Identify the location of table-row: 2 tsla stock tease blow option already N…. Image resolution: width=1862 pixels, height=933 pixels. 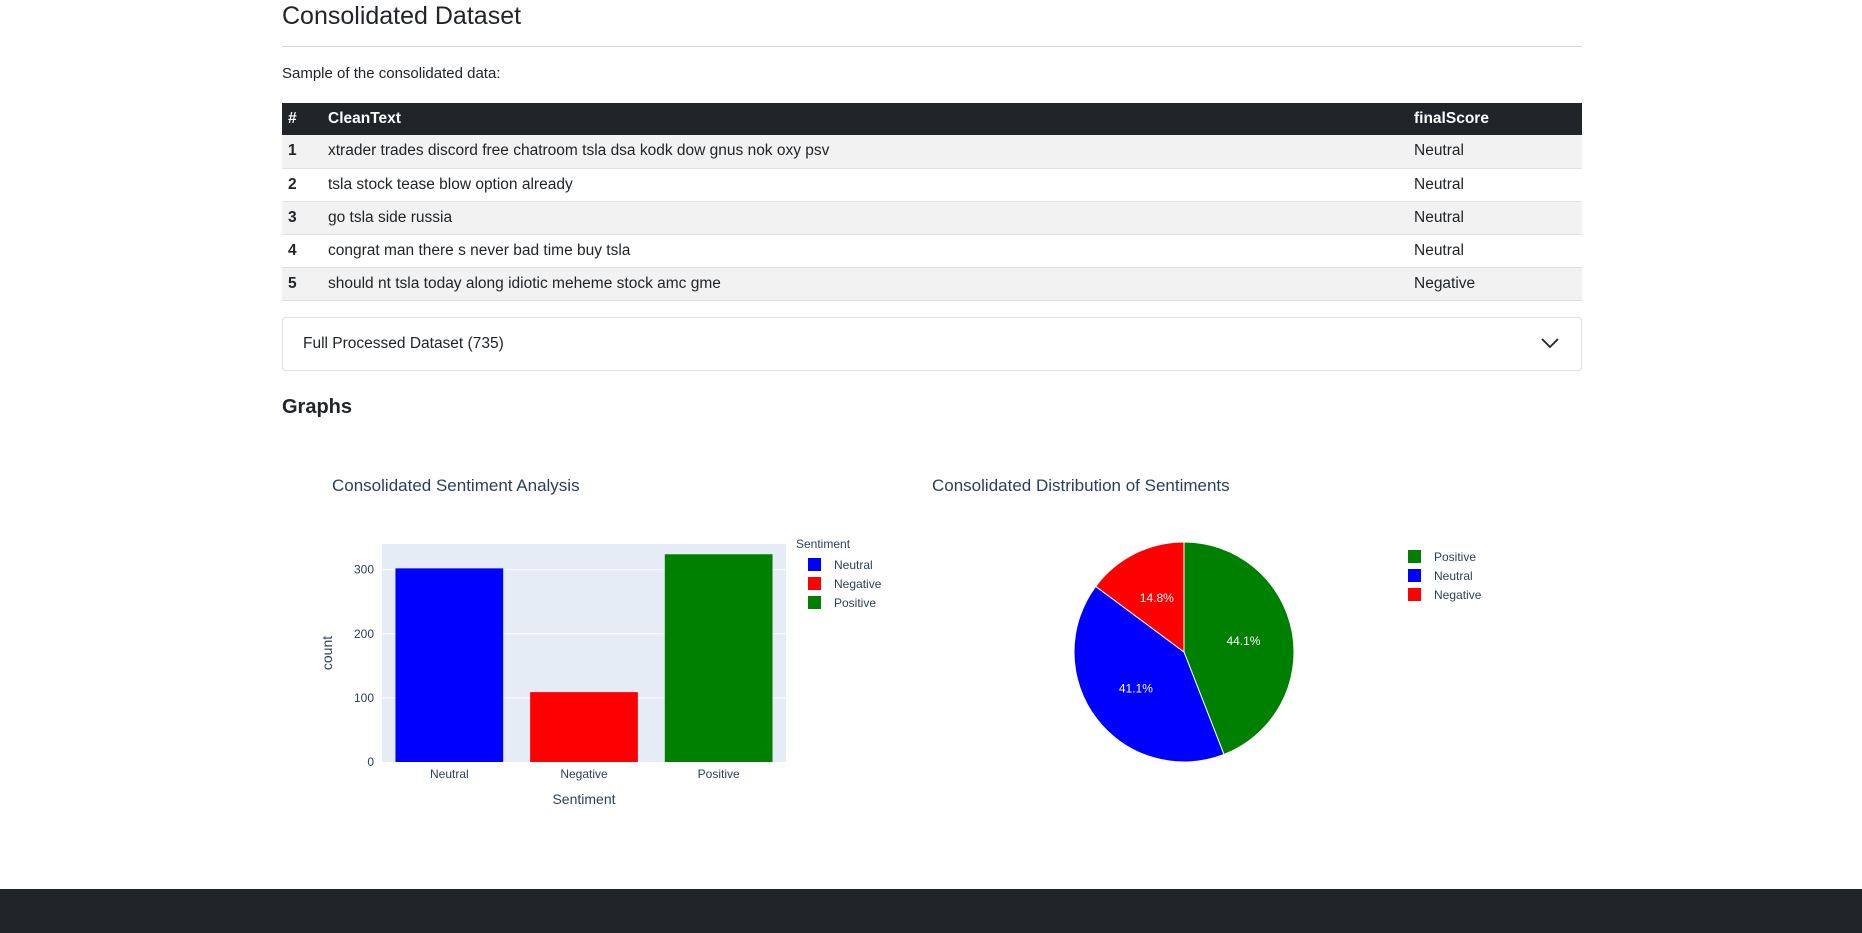
(932, 184).